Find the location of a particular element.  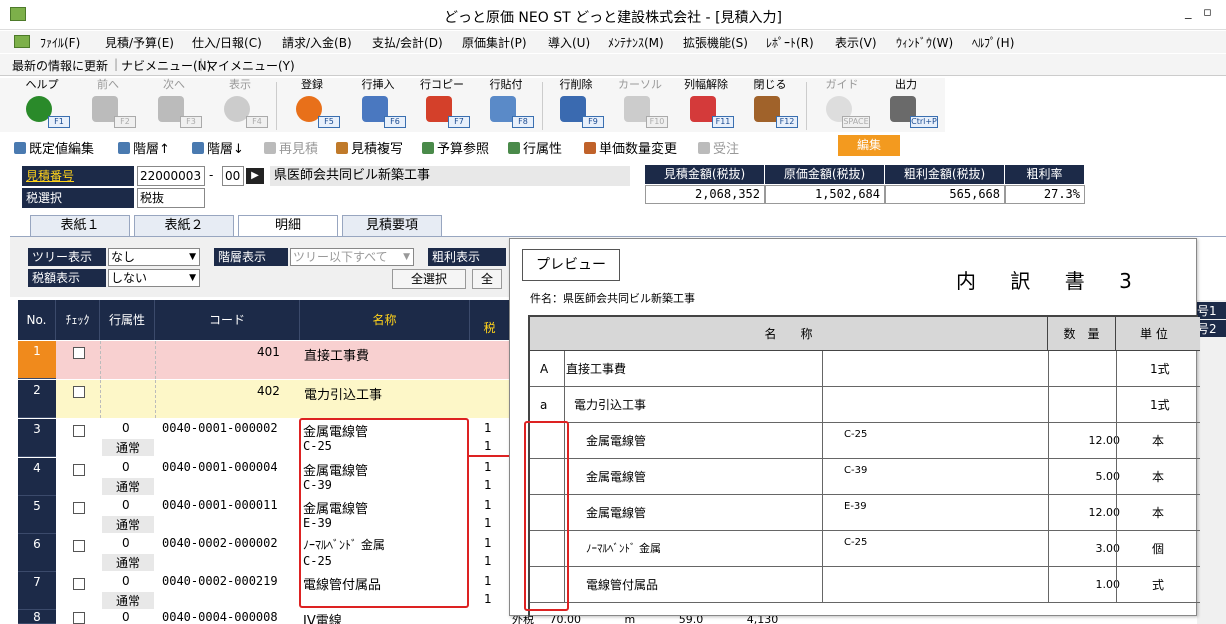

branch-input: 00 is located at coordinates (233, 176).